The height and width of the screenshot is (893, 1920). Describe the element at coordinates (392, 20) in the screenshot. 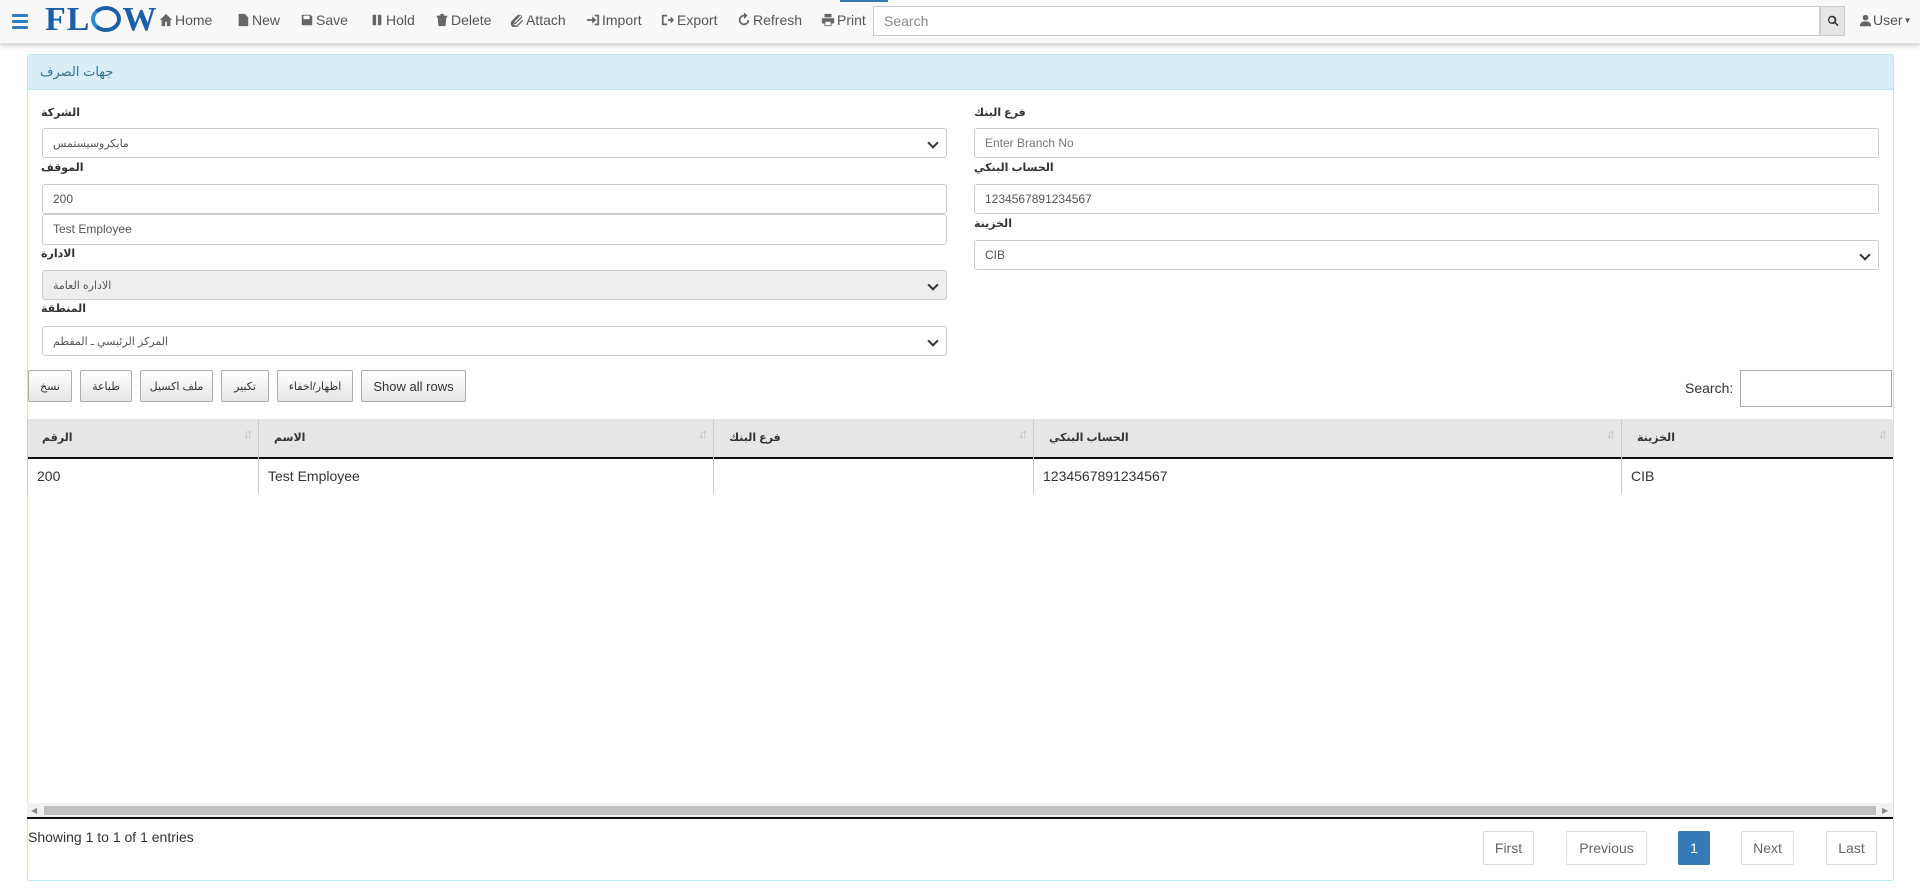

I see `hold-button: Hold` at that location.